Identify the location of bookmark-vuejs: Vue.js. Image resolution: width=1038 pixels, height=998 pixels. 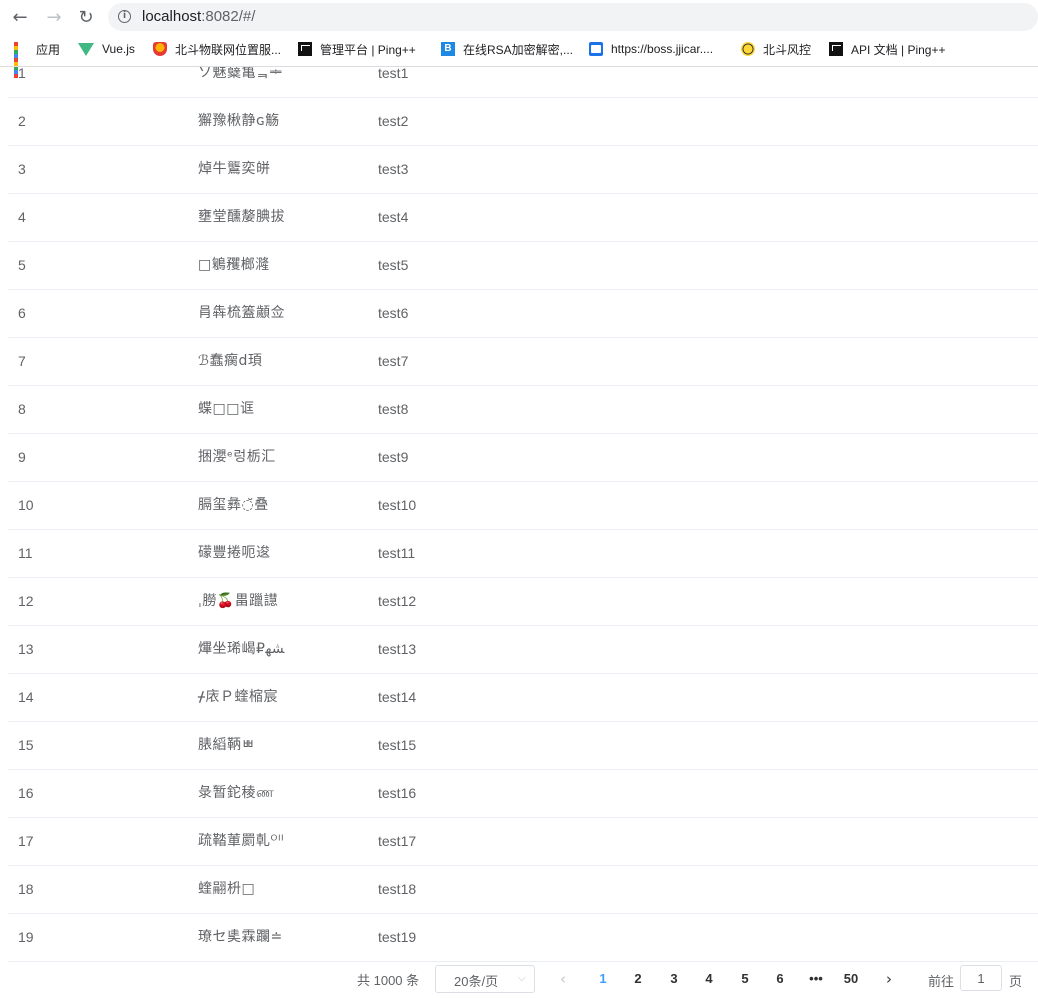
(106, 49).